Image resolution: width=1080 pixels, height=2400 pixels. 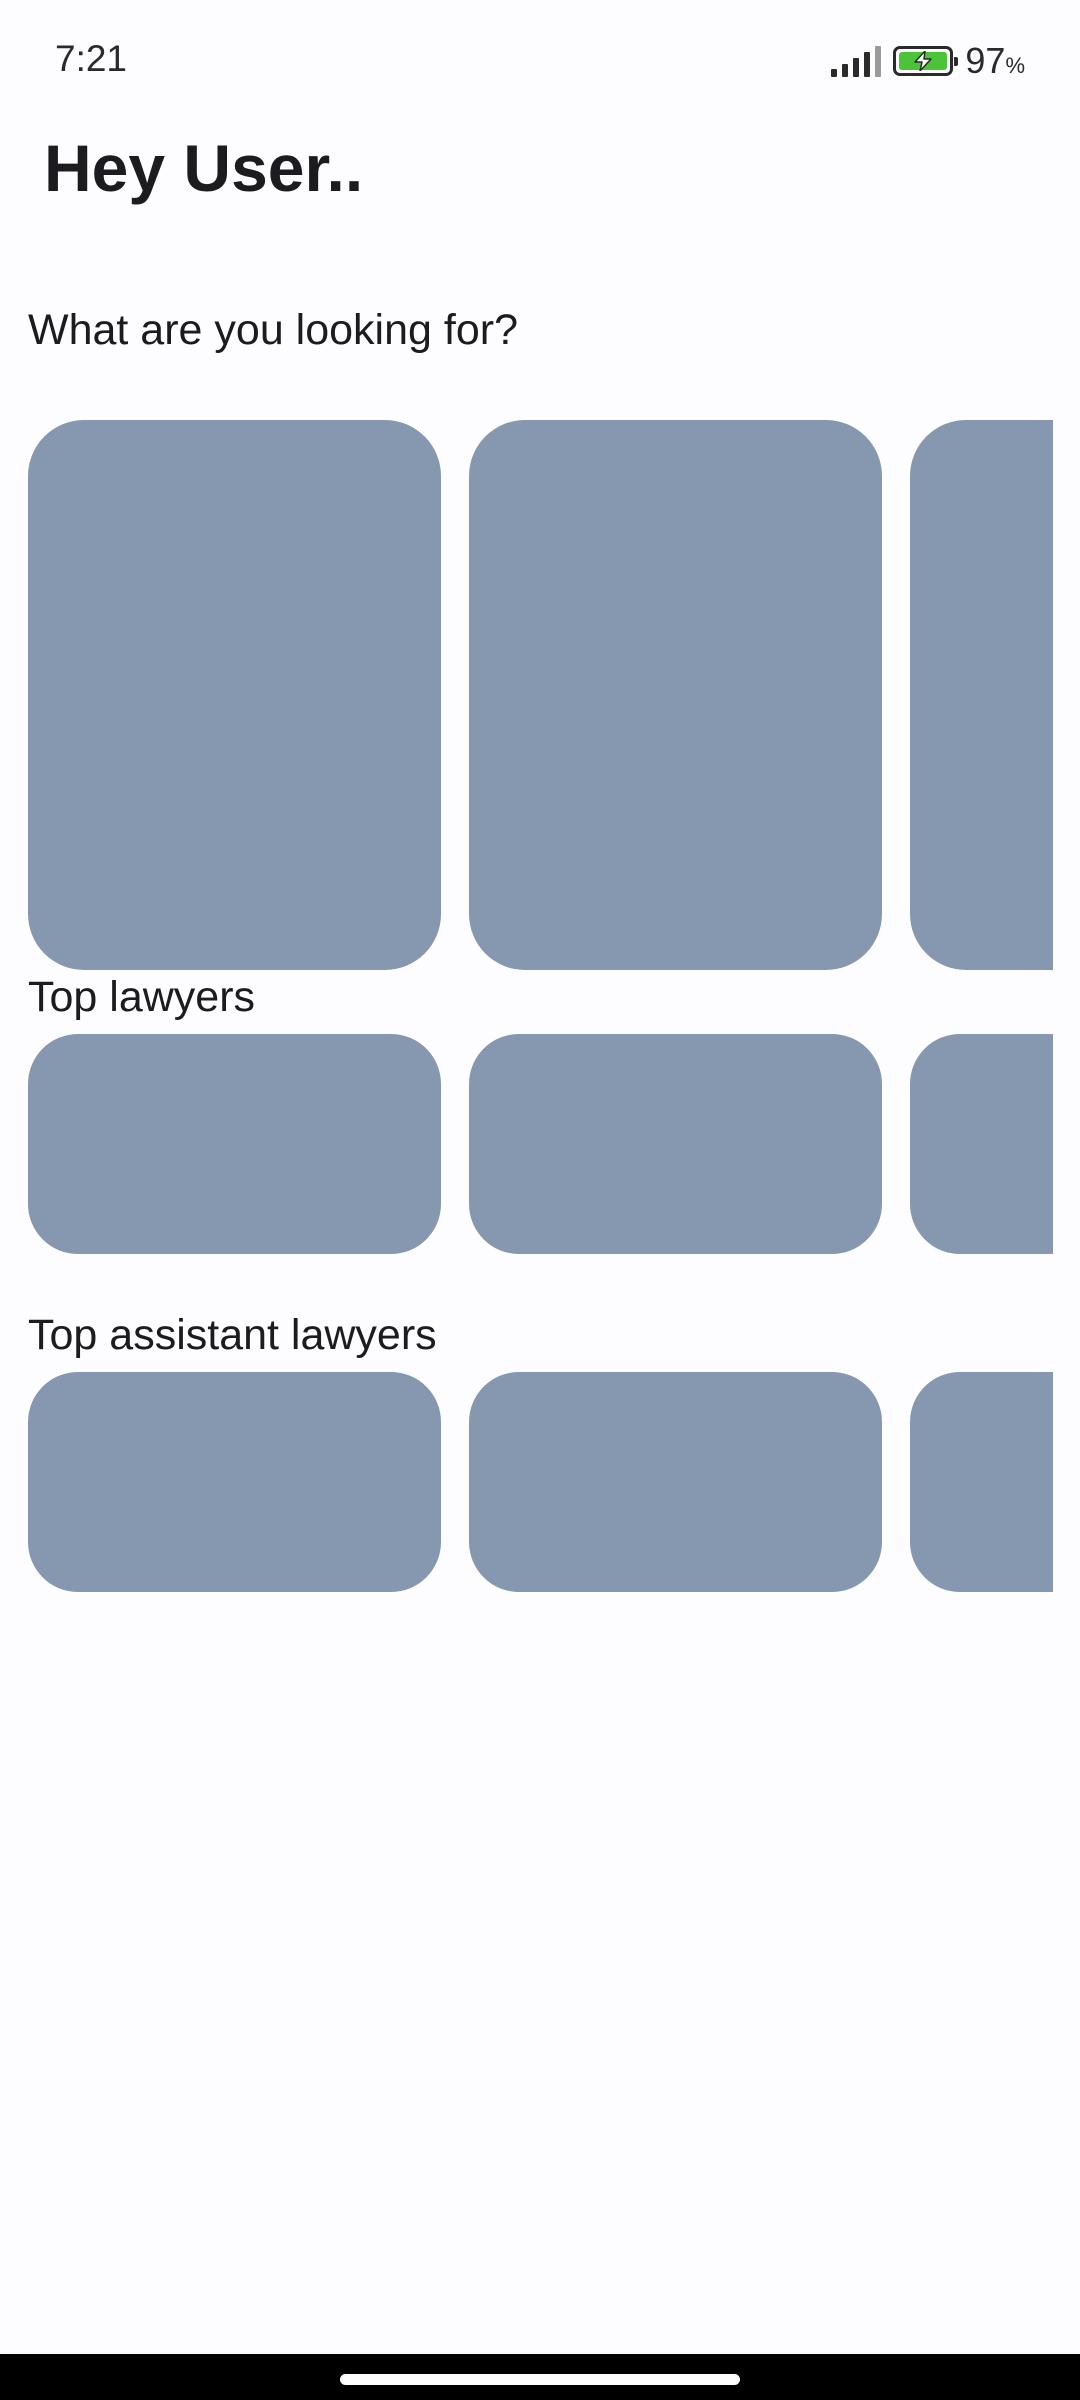 I want to click on status-indicators: 97%, so click(x=928, y=61).